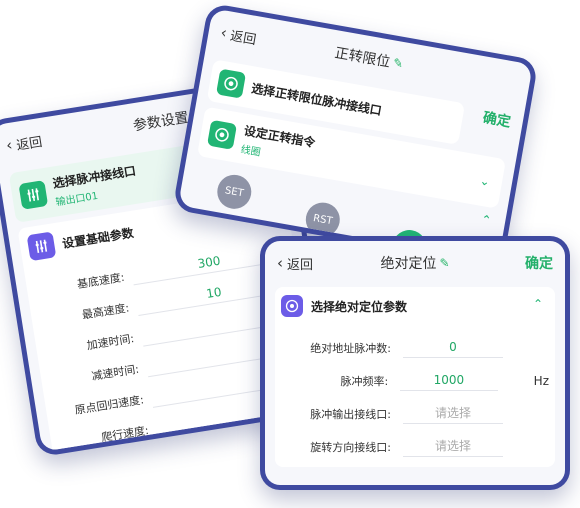 This screenshot has height=508, width=580. I want to click on pulse-output-port-select: 请选择, so click(453, 413).